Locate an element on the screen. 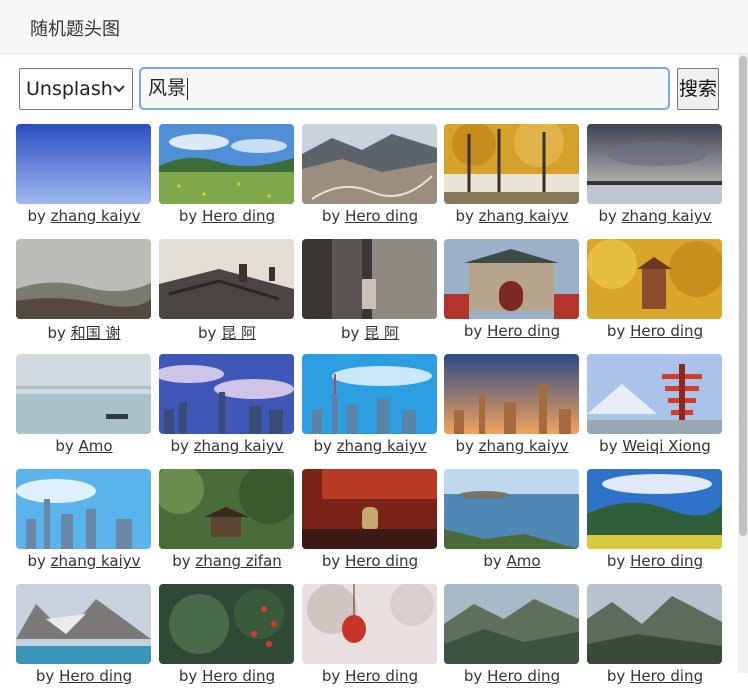 The width and height of the screenshot is (748, 690). photo-credit: by 和国 谢 is located at coordinates (84, 332).